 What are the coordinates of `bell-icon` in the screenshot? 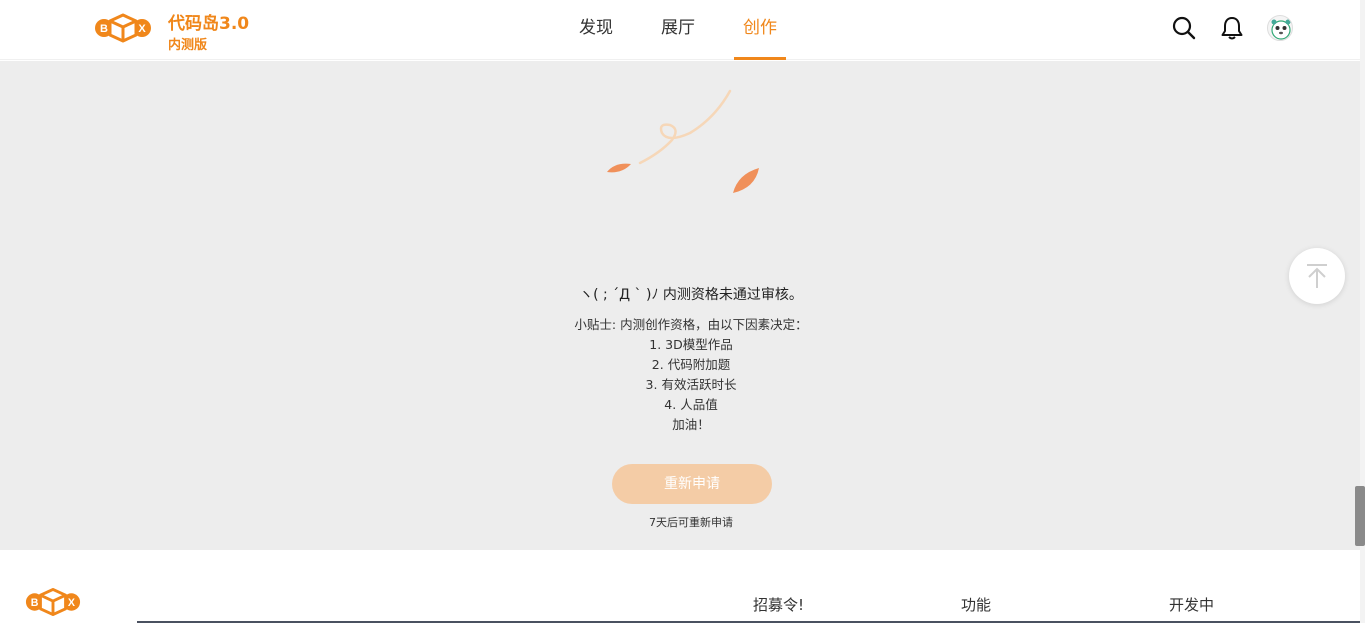 It's located at (1232, 28).